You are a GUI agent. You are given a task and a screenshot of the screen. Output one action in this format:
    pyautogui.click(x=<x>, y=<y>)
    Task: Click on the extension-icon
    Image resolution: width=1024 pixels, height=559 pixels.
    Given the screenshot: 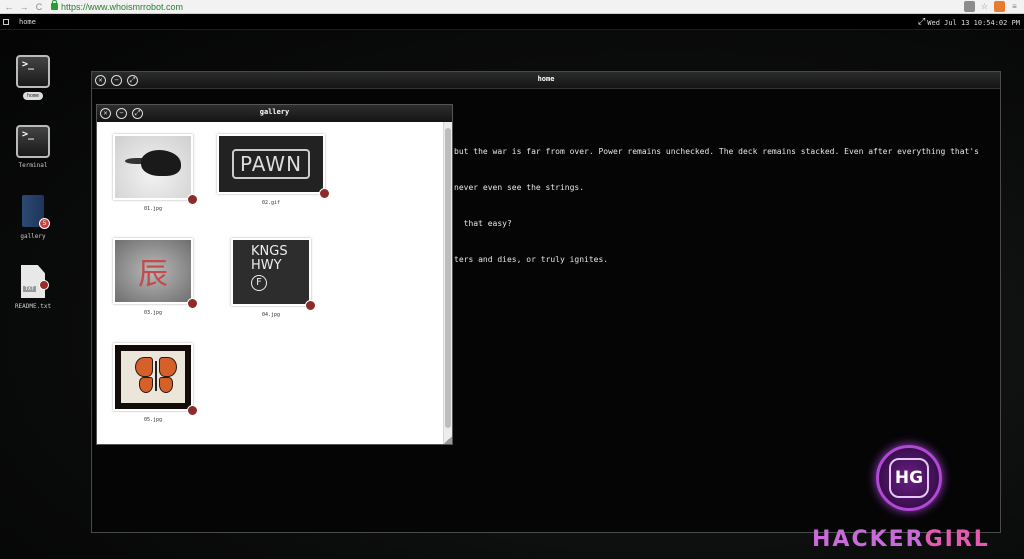 What is the action you would take?
    pyautogui.click(x=999, y=6)
    